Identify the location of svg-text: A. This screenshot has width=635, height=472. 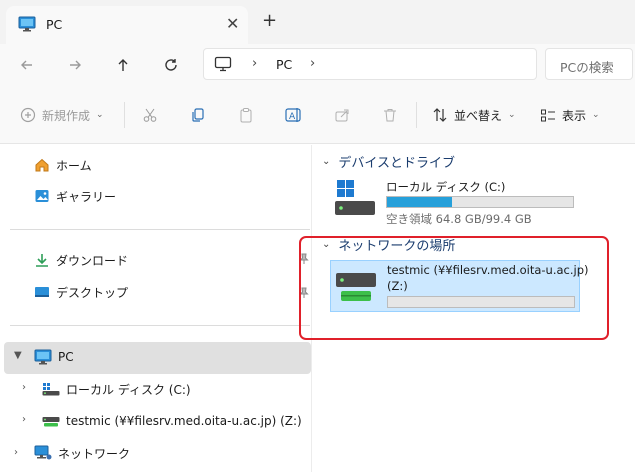
(292, 117).